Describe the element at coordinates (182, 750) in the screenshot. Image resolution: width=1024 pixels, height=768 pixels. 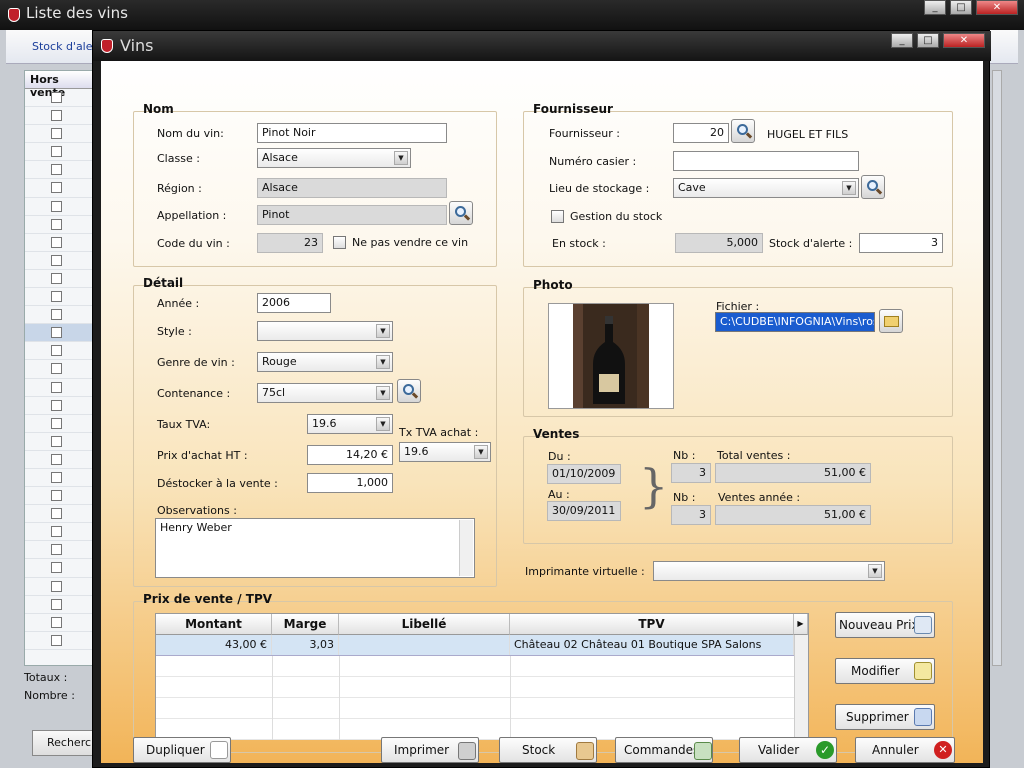
I see `dupliquer-button: Dupliquer` at that location.